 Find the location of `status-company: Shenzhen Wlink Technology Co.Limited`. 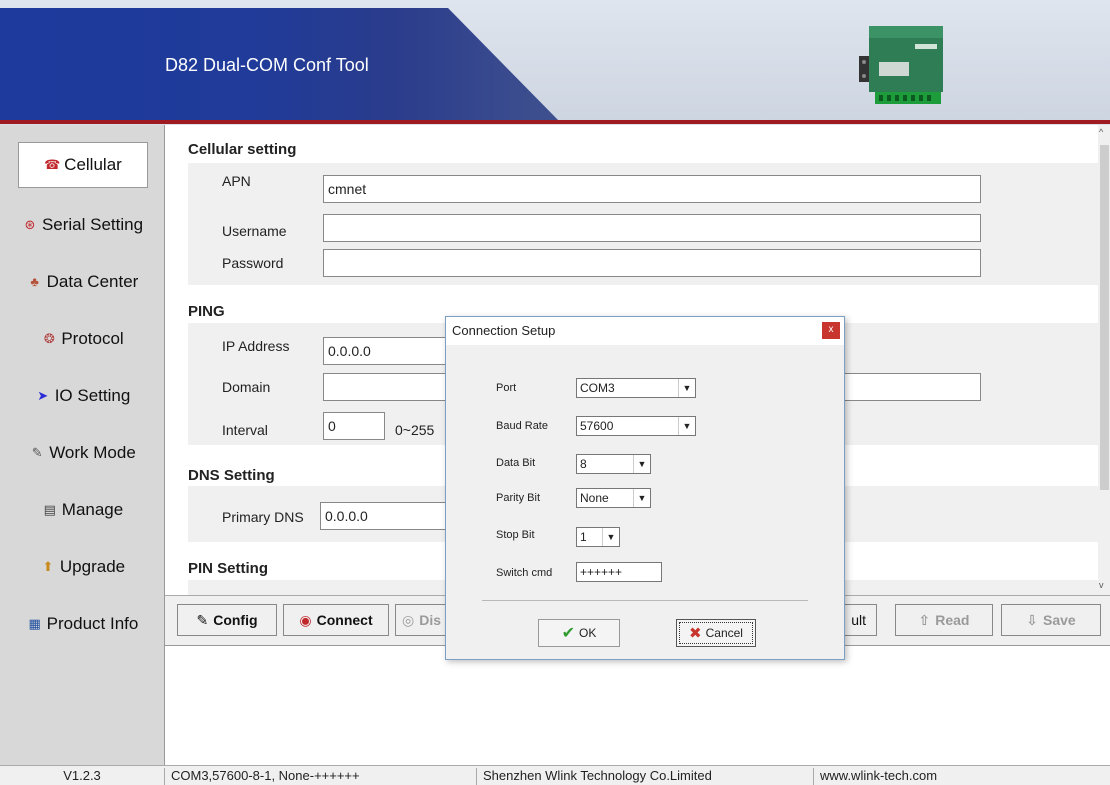

status-company: Shenzhen Wlink Technology Co.Limited is located at coordinates (646, 776).